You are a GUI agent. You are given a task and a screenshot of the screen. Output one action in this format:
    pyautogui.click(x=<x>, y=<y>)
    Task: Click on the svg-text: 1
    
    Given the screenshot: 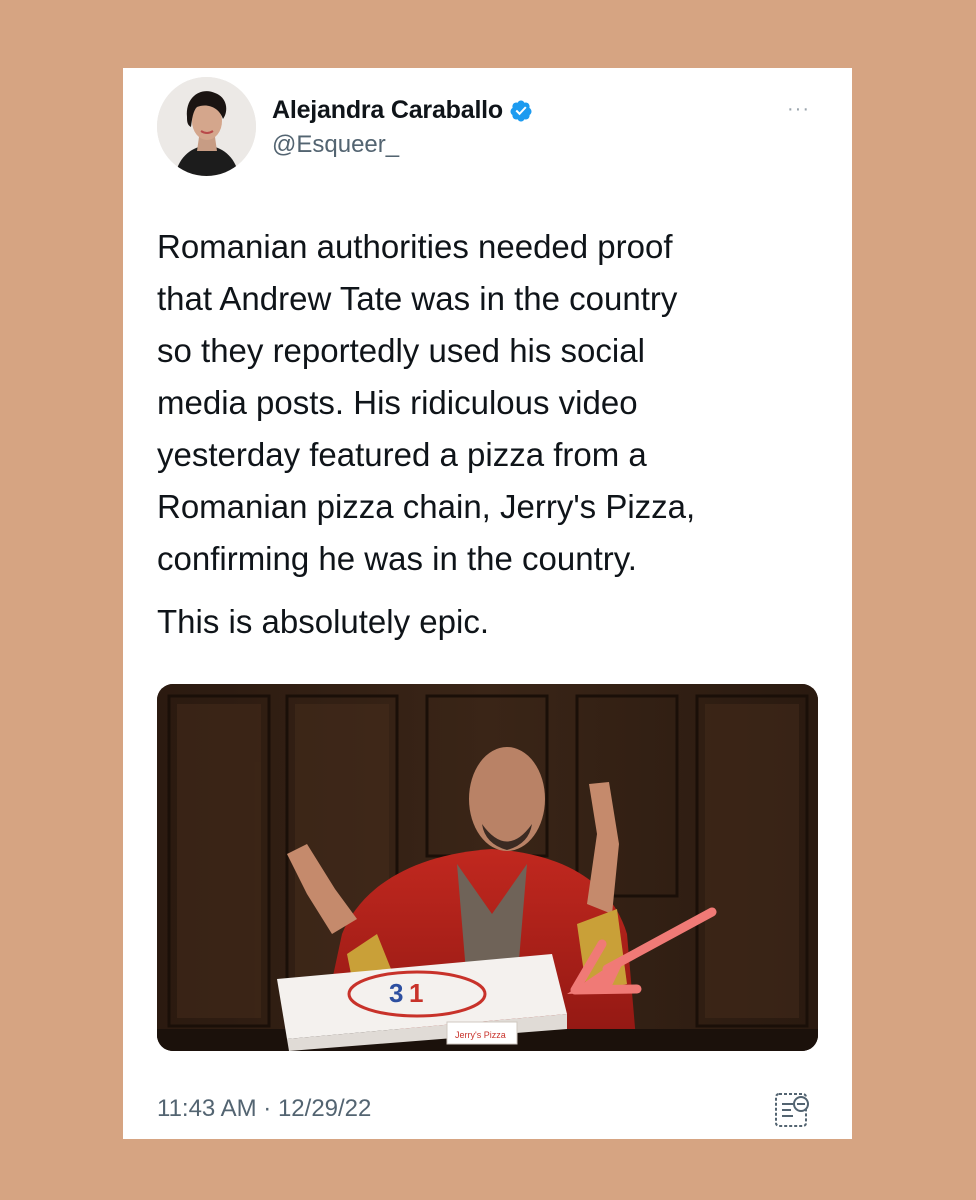 What is the action you would take?
    pyautogui.click(x=416, y=993)
    